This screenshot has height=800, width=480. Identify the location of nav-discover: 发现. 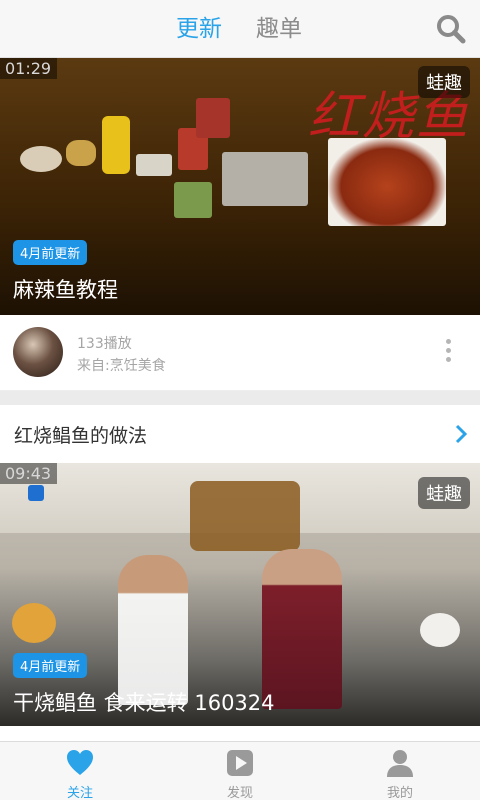
(240, 774).